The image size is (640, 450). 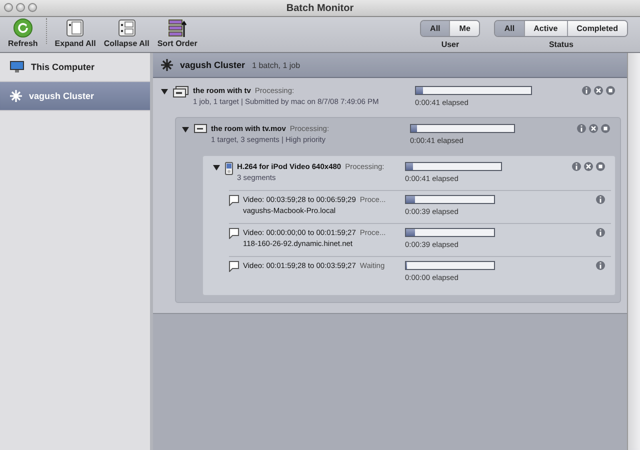 I want to click on sort-icon, so click(x=177, y=28).